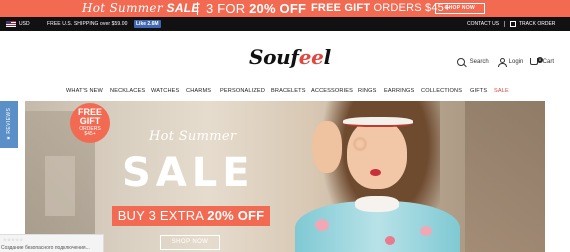 Image resolution: width=570 pixels, height=252 pixels. Describe the element at coordinates (441, 91) in the screenshot. I see `nav-item-collections: COLLECTIONS` at that location.